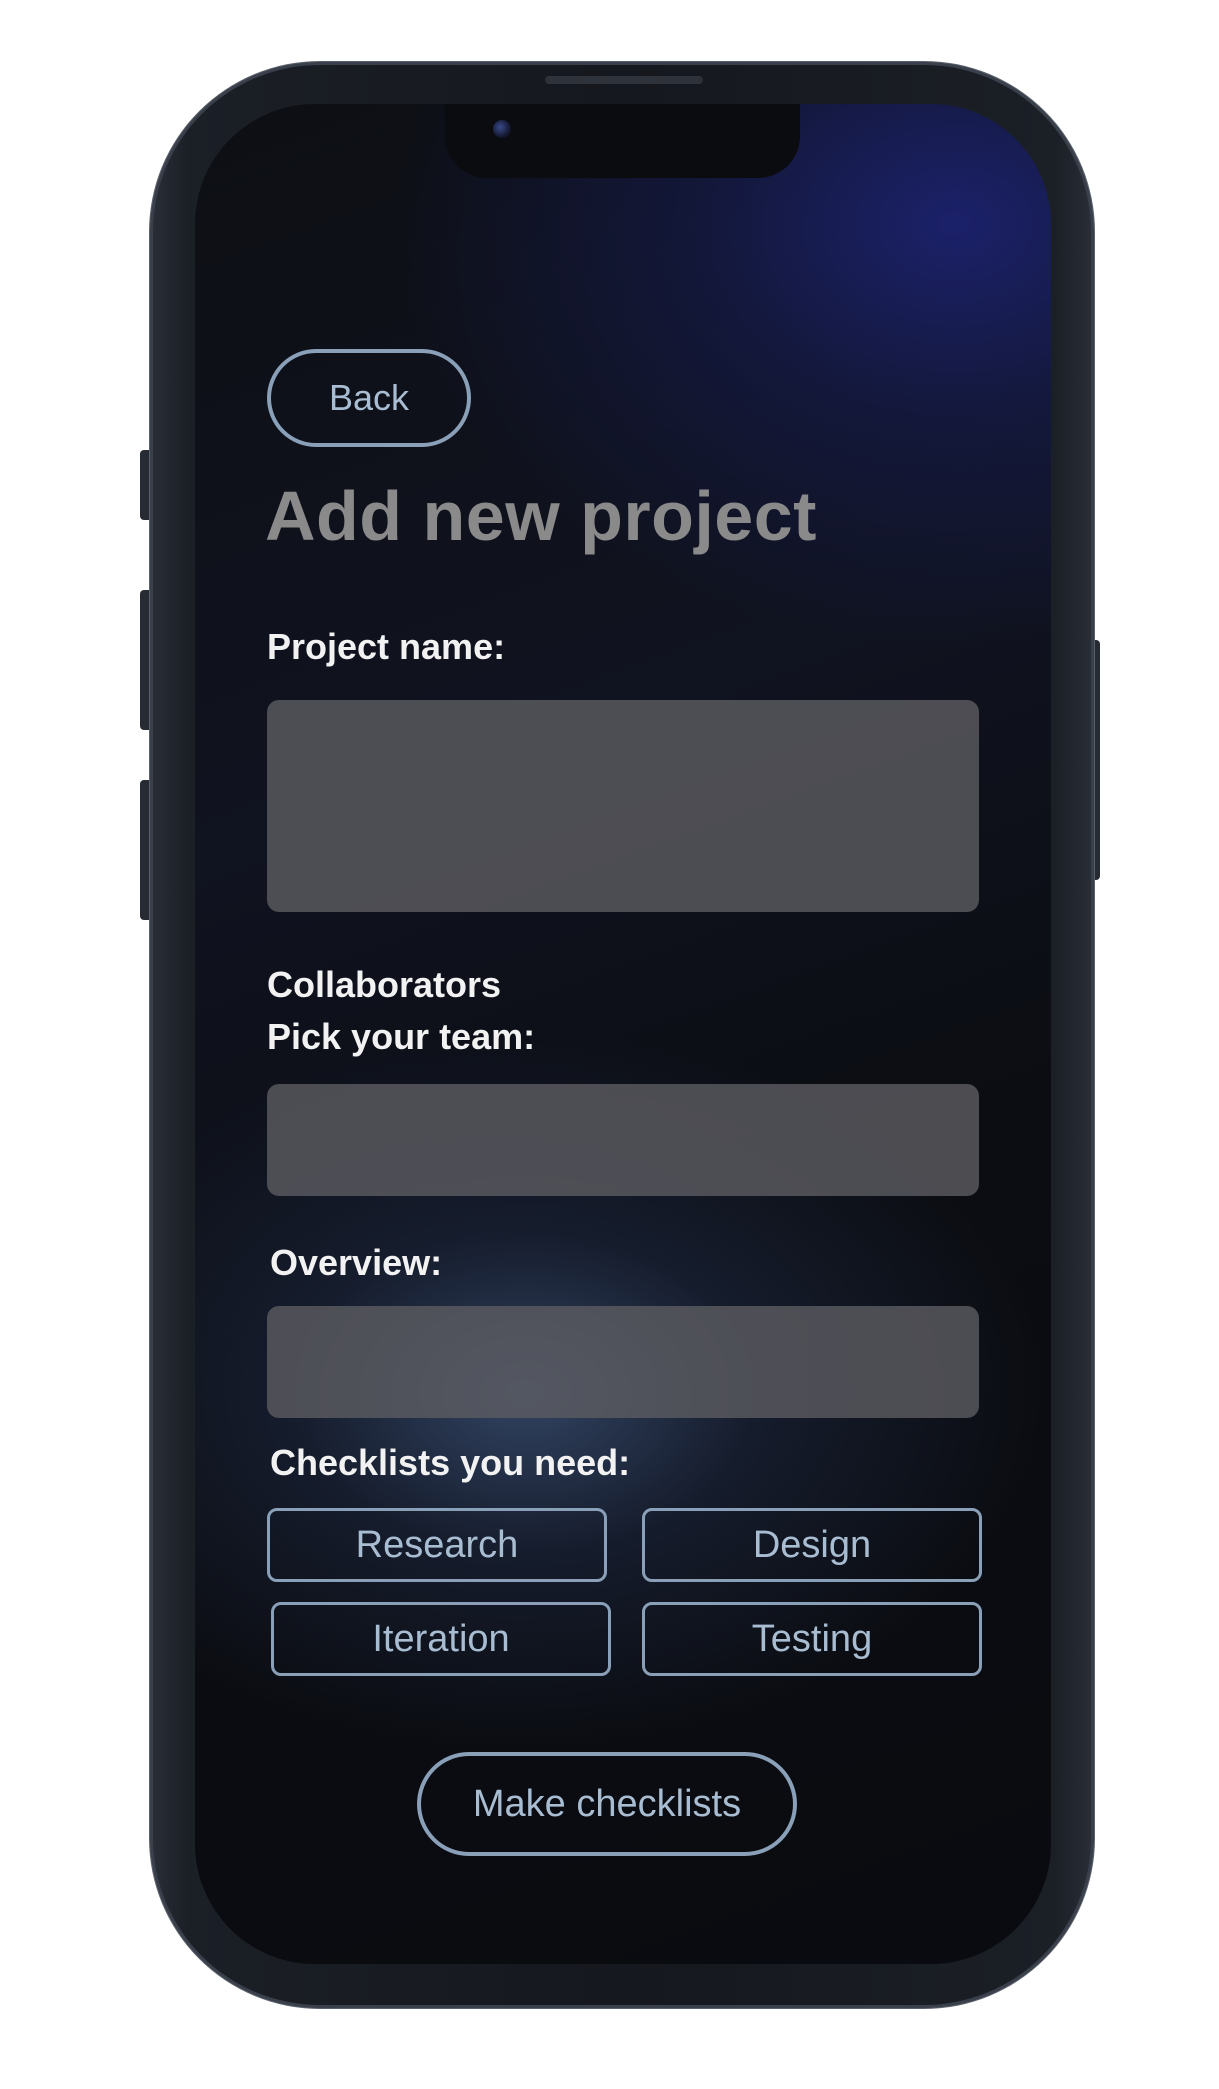 The height and width of the screenshot is (2089, 1219). What do you see at coordinates (502, 129) in the screenshot?
I see `front-camera-icon` at bounding box center [502, 129].